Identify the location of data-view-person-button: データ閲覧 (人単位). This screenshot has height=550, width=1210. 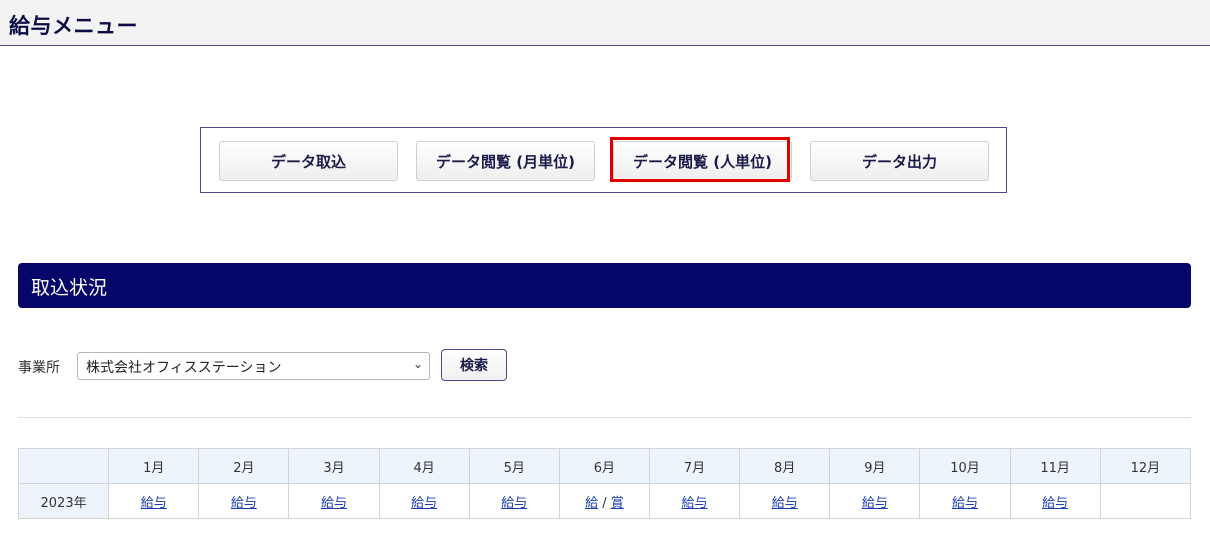
(702, 161).